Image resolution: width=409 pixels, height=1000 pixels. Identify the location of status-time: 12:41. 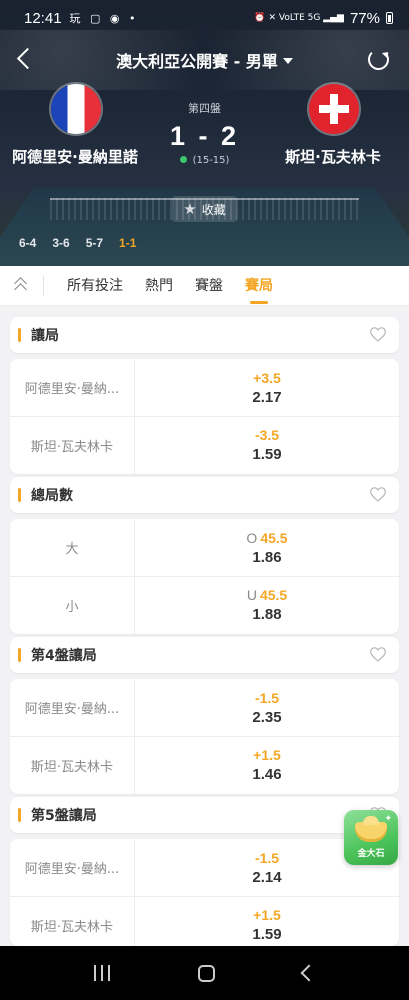
(43, 18).